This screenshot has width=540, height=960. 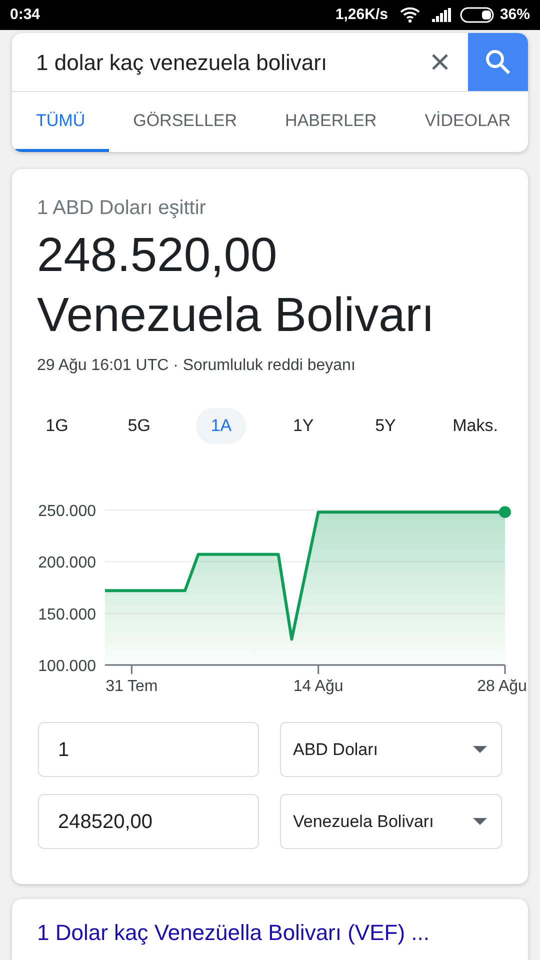 I want to click on range-tab: 1Y, so click(x=303, y=426).